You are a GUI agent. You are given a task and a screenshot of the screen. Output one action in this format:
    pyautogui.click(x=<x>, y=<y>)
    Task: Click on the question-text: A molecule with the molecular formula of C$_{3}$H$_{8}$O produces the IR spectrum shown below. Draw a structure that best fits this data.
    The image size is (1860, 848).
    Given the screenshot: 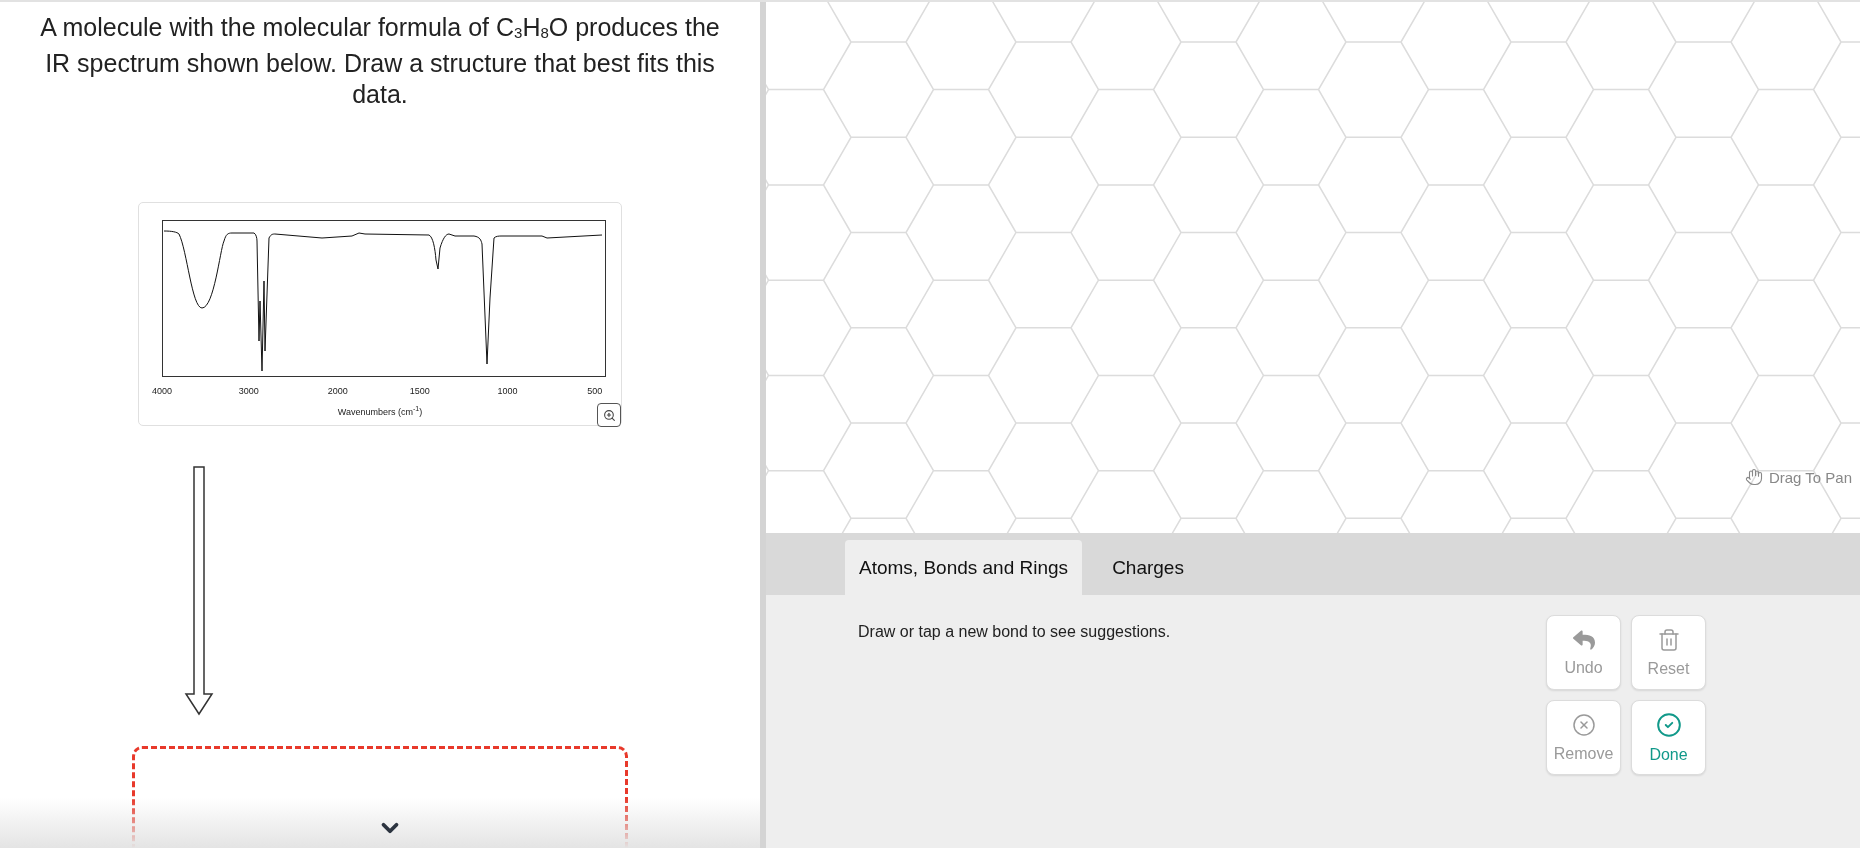 What is the action you would take?
    pyautogui.click(x=380, y=61)
    